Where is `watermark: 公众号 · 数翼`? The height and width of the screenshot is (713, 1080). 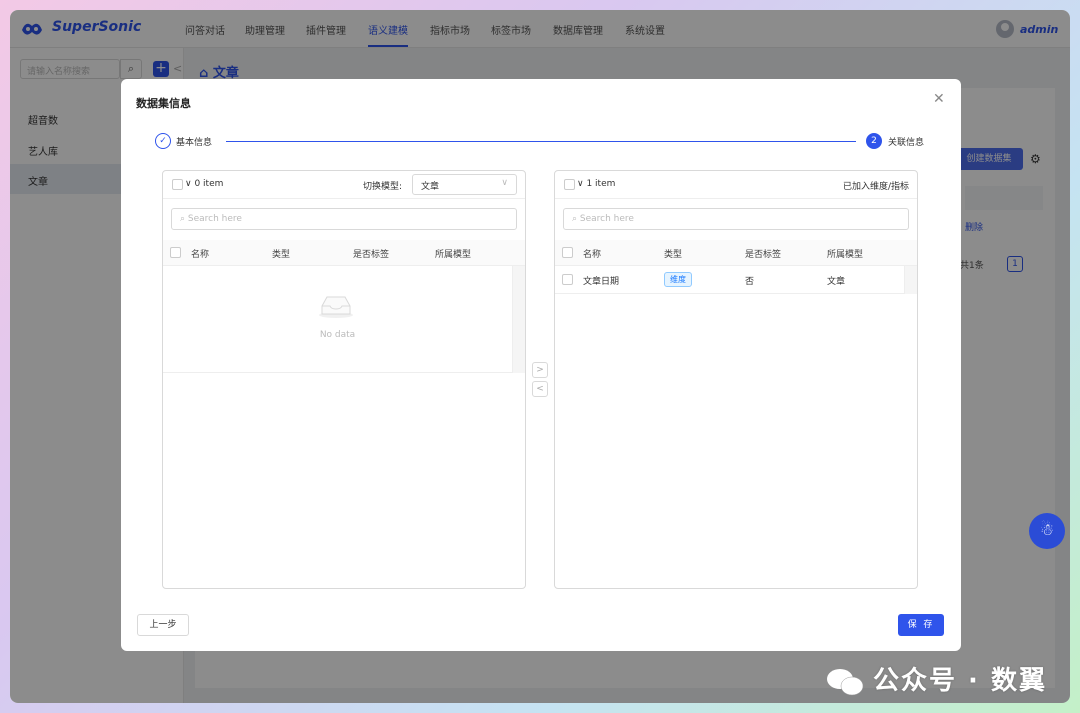 watermark: 公众号 · 数翼 is located at coordinates (936, 678).